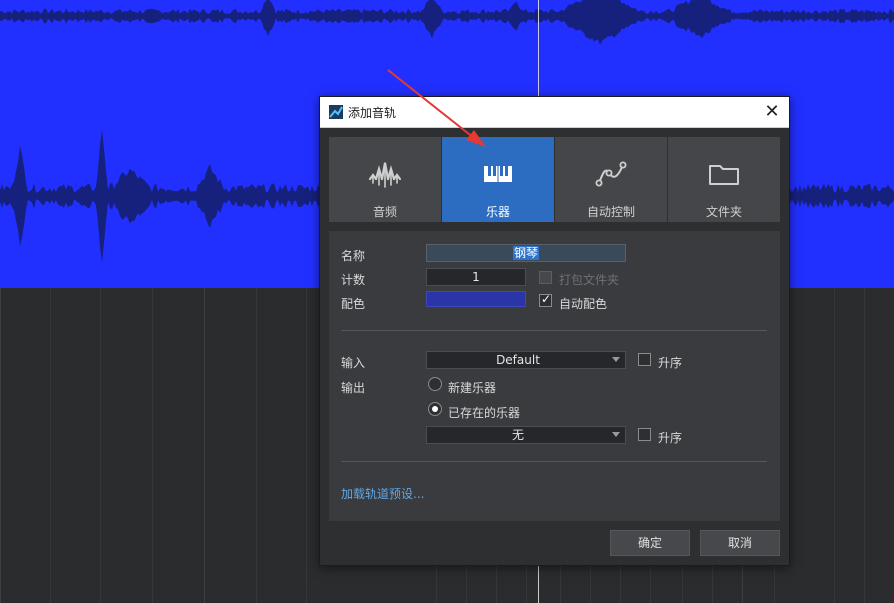 This screenshot has width=894, height=603. Describe the element at coordinates (545, 299) in the screenshot. I see `auto-color-checkbox` at that location.